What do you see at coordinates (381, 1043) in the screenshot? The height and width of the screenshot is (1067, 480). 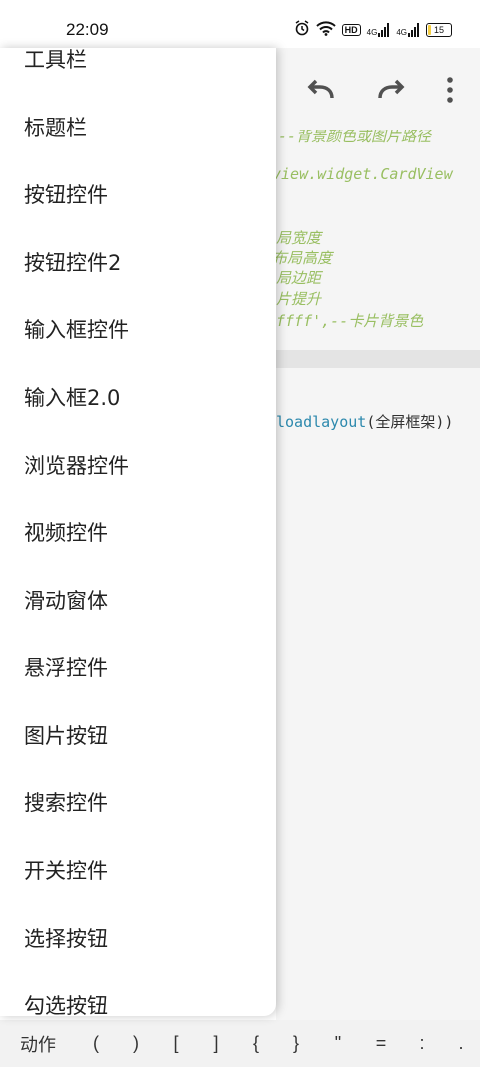 I see `symbol-key: =` at bounding box center [381, 1043].